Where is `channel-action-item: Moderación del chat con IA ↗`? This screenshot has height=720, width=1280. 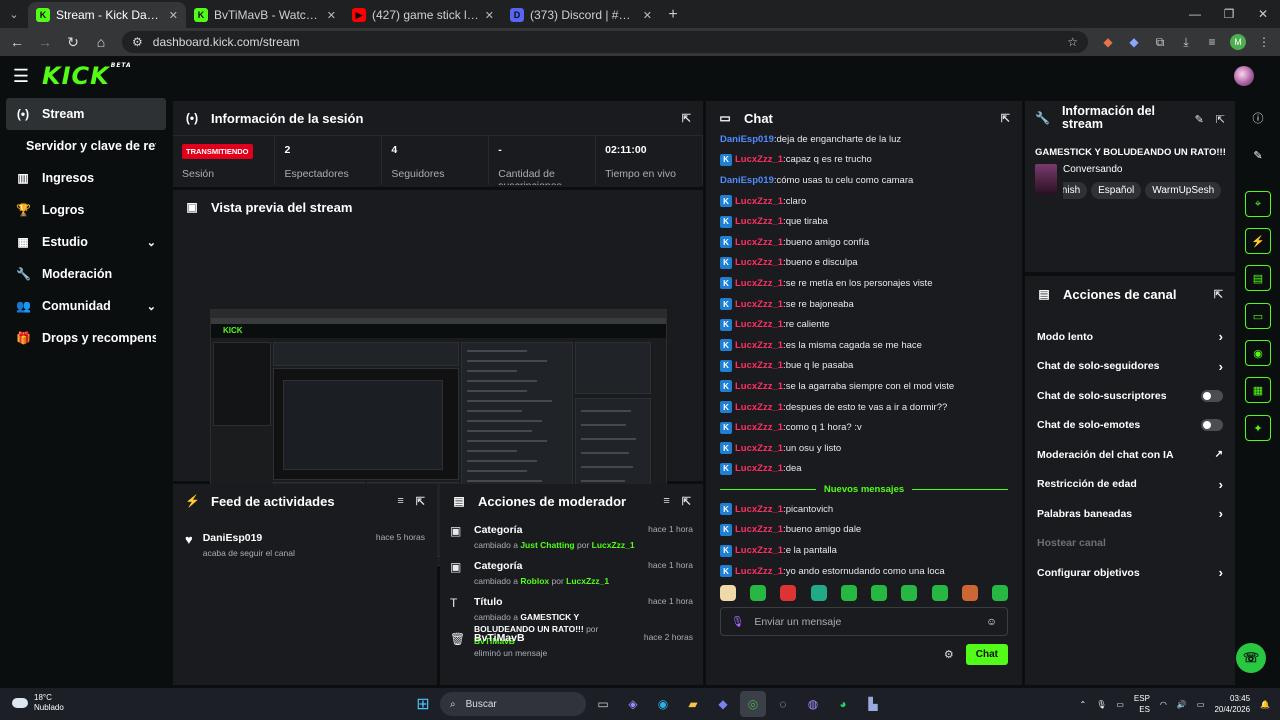 channel-action-item: Moderación del chat con IA ↗ is located at coordinates (1130, 455).